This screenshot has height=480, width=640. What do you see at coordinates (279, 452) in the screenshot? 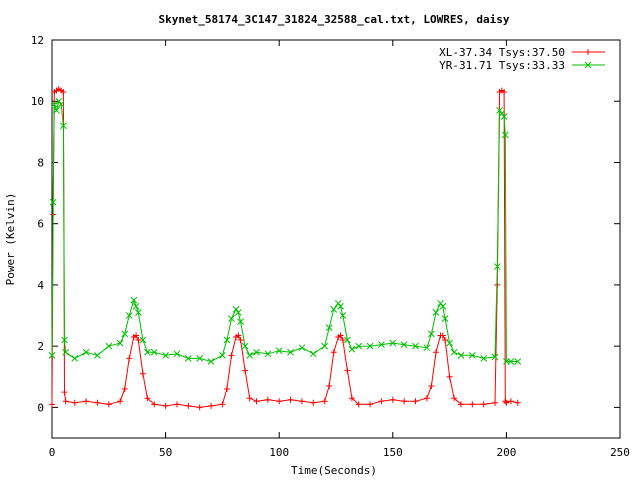
I see `x-tick-label: 100` at bounding box center [279, 452].